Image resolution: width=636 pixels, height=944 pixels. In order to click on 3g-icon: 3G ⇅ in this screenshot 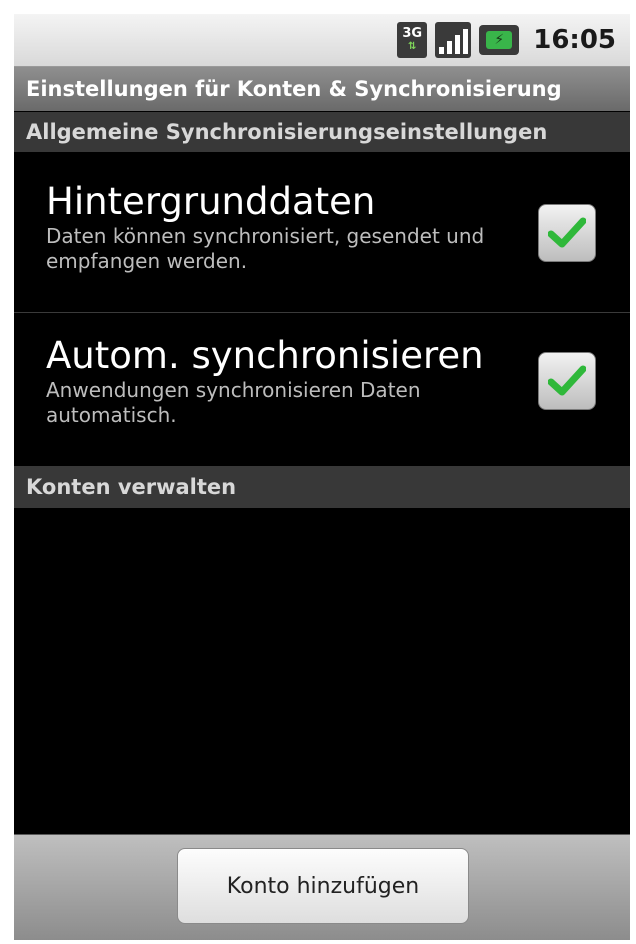, I will do `click(412, 40)`.